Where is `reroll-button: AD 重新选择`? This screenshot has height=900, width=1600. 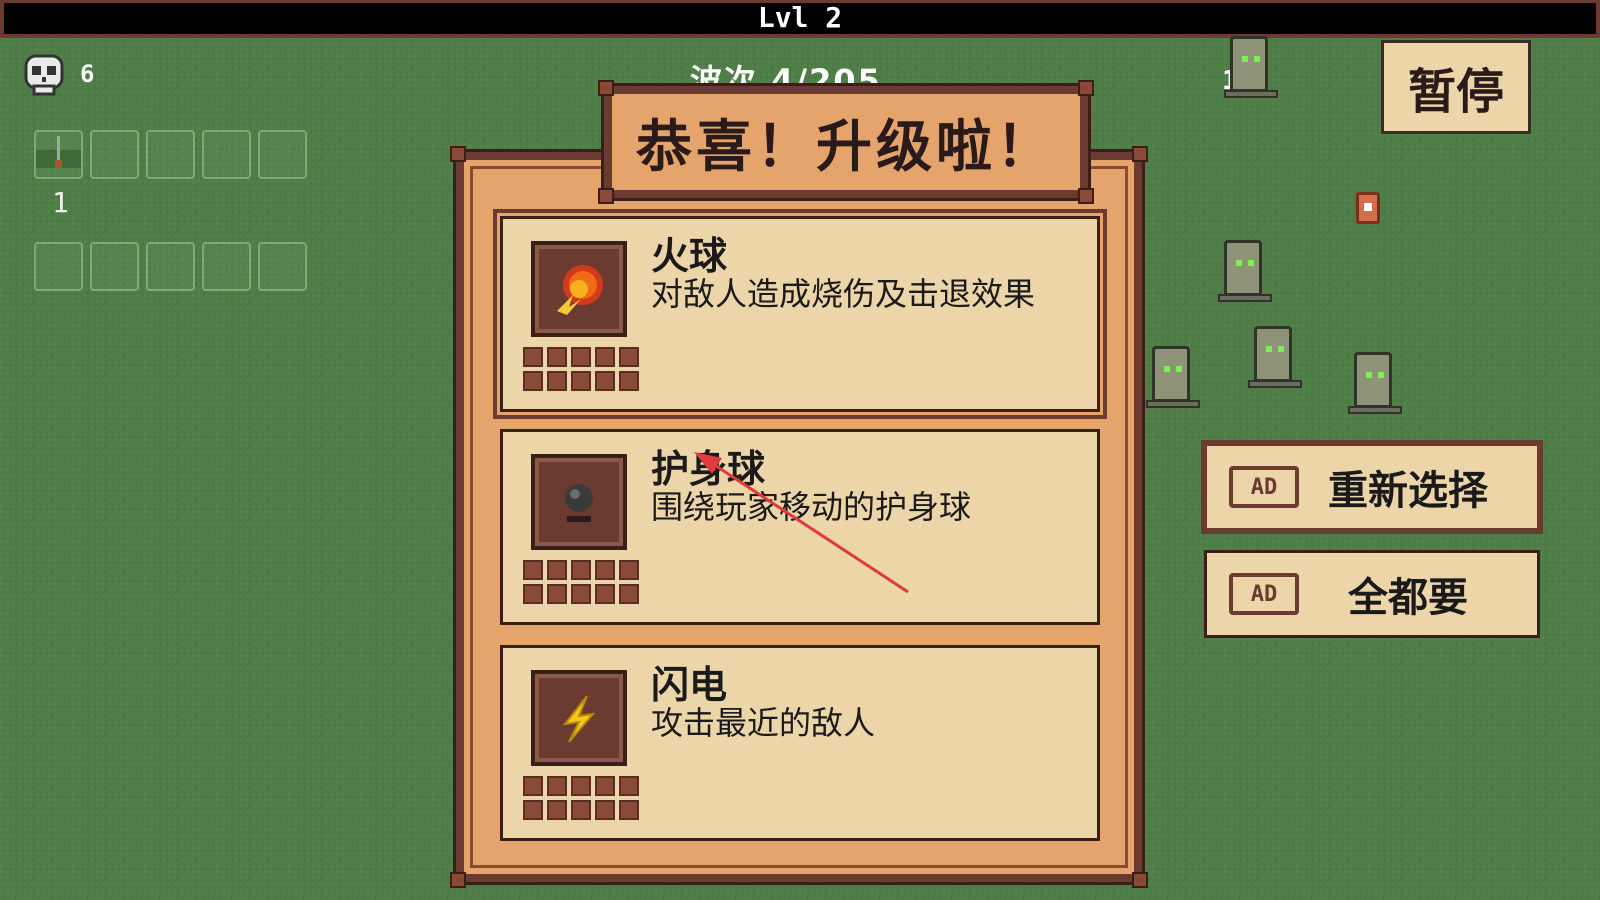 reroll-button: AD 重新选择 is located at coordinates (1372, 487).